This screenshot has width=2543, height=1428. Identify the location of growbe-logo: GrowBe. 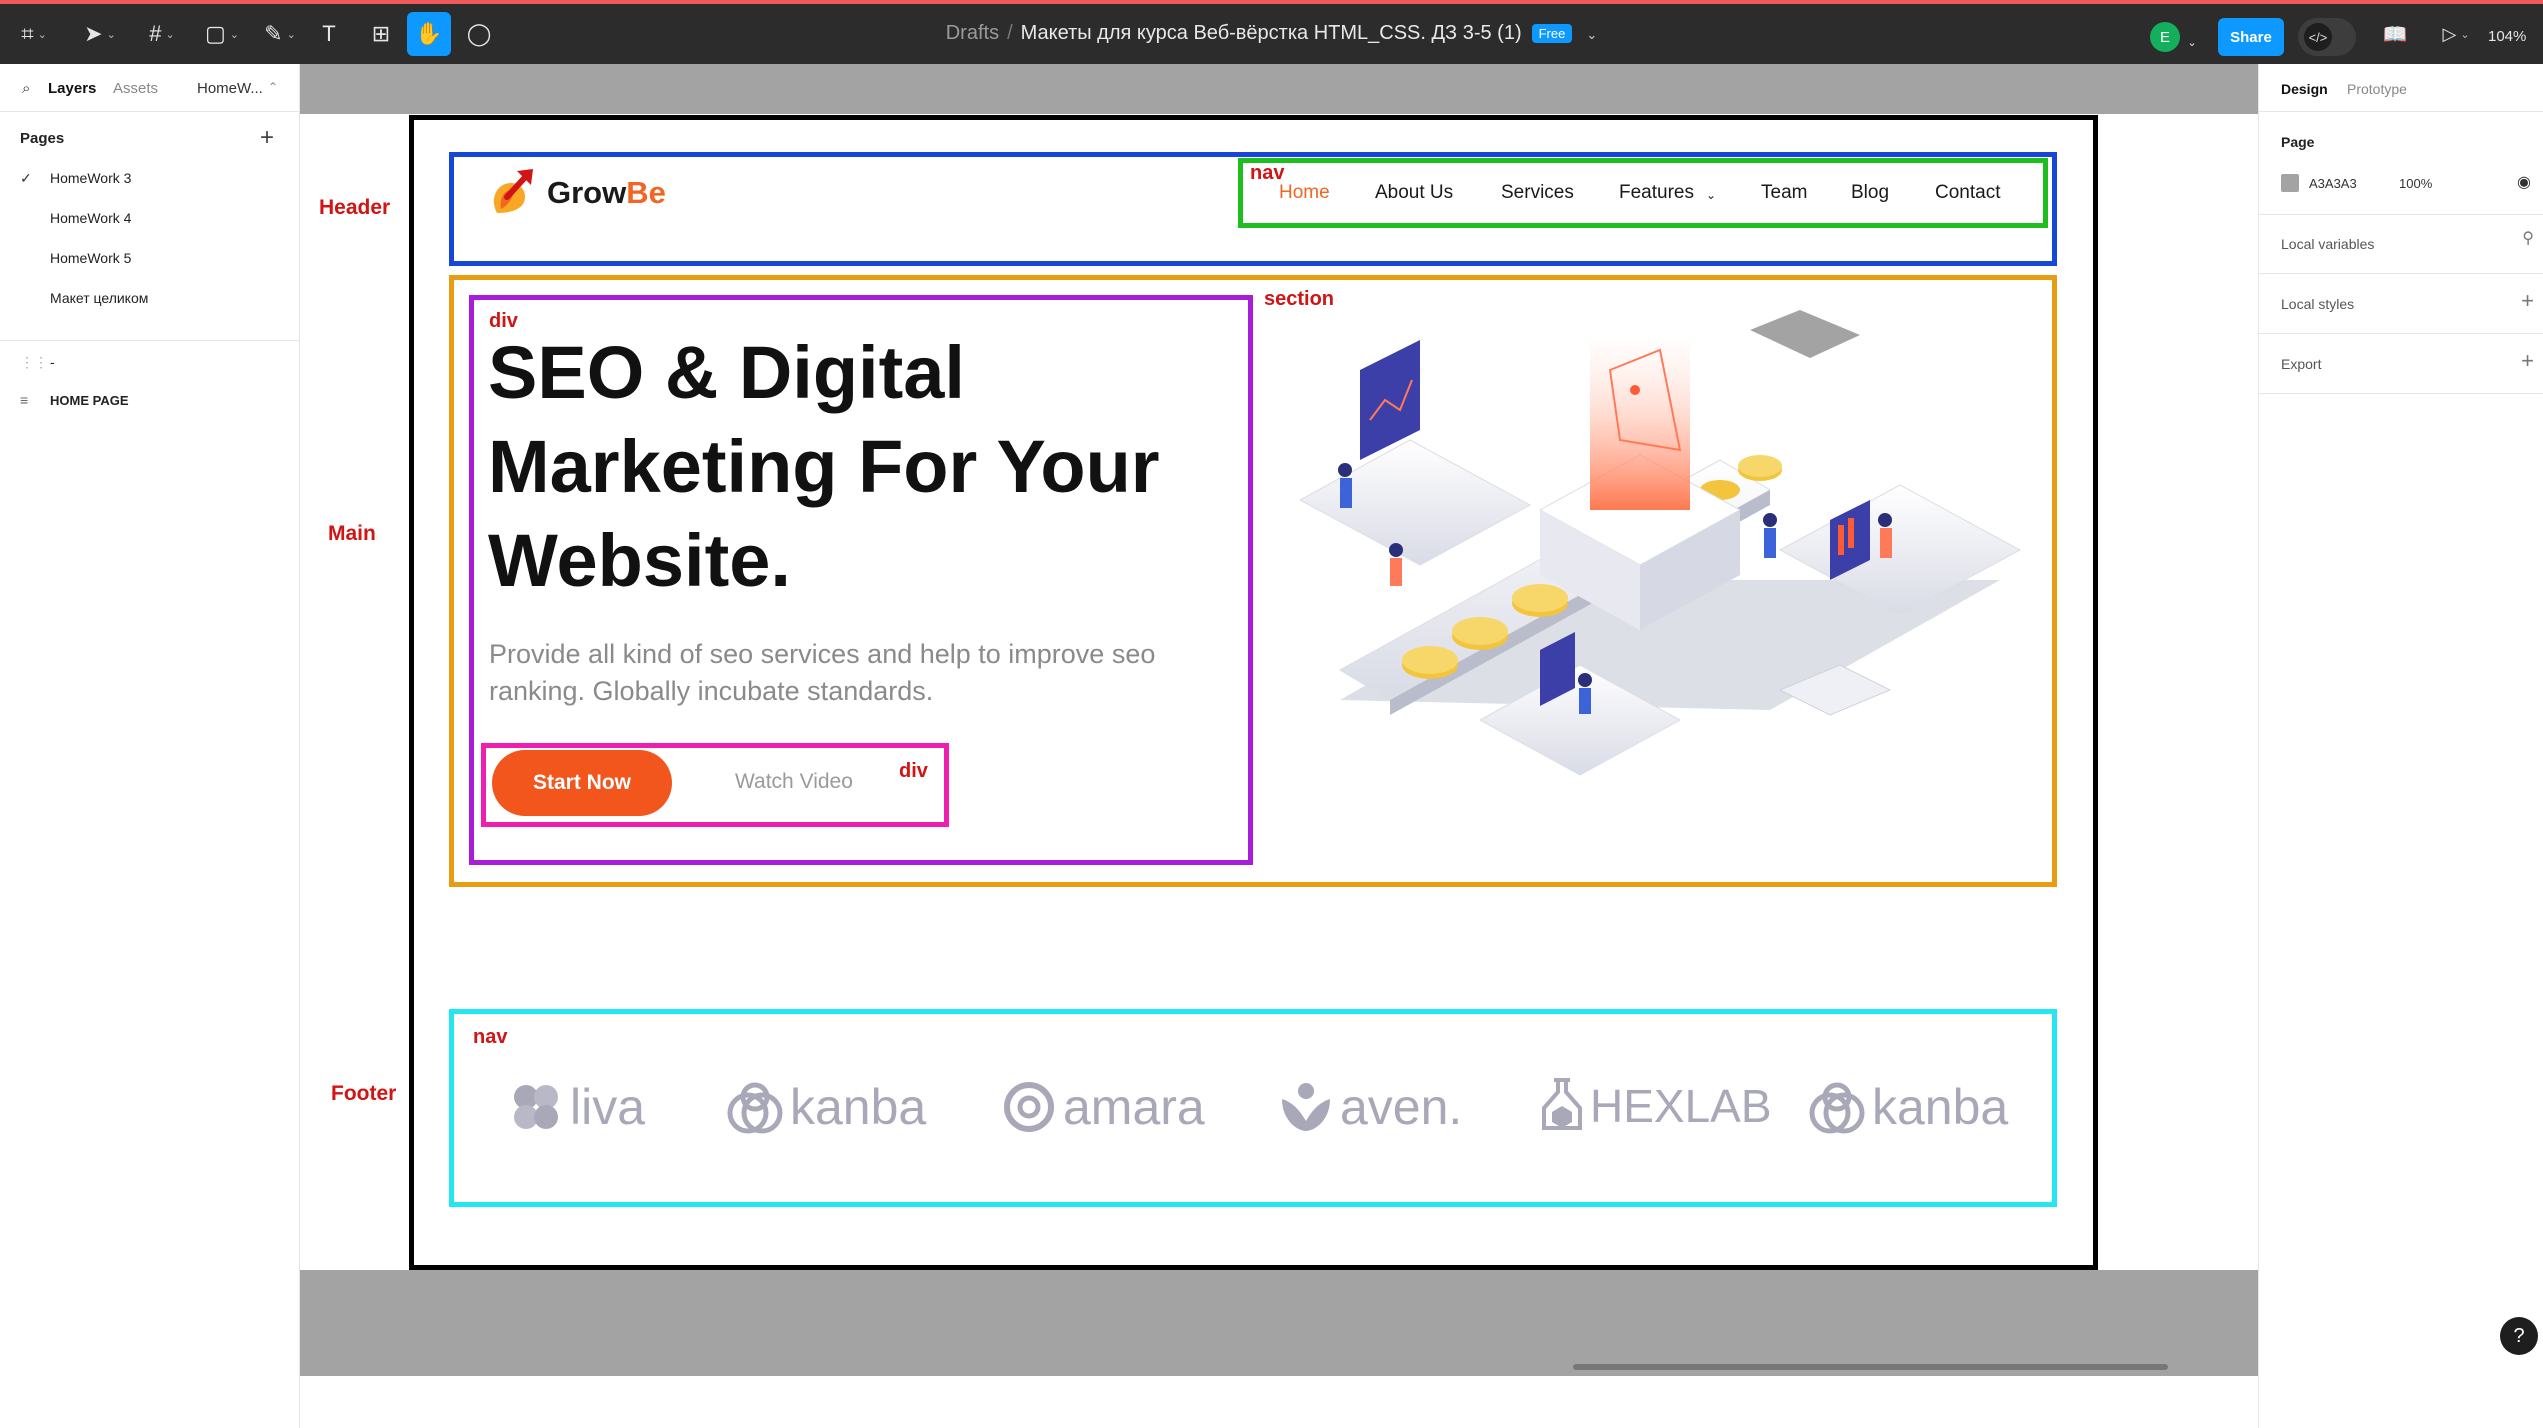
(576, 193).